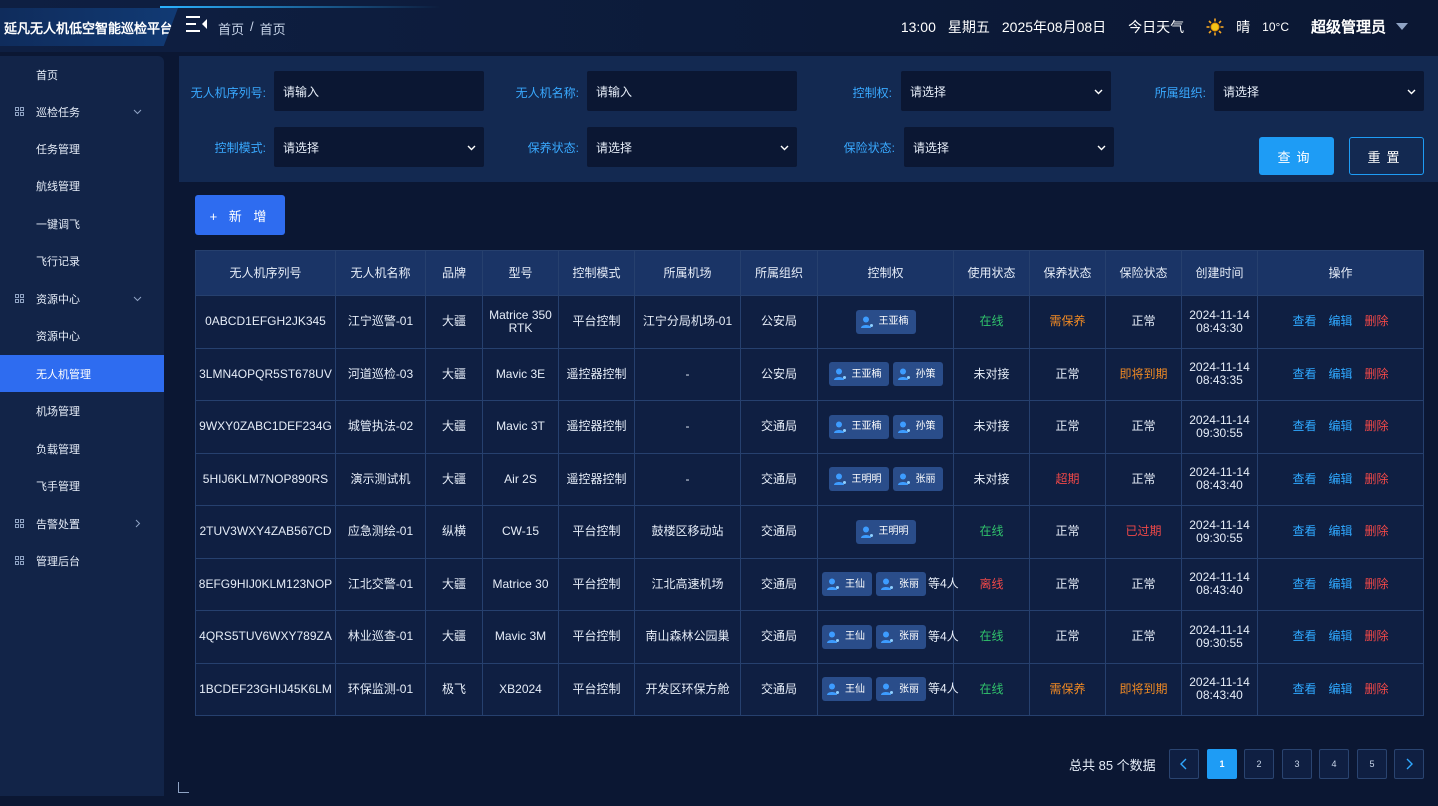 The width and height of the screenshot is (1438, 806). Describe the element at coordinates (379, 91) in the screenshot. I see `serial-input: 请输入` at that location.